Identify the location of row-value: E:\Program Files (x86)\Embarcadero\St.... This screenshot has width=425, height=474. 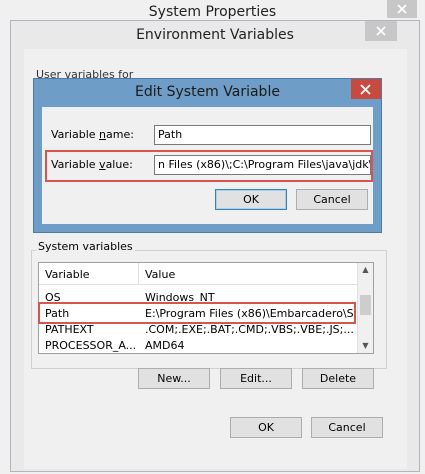
(250, 313).